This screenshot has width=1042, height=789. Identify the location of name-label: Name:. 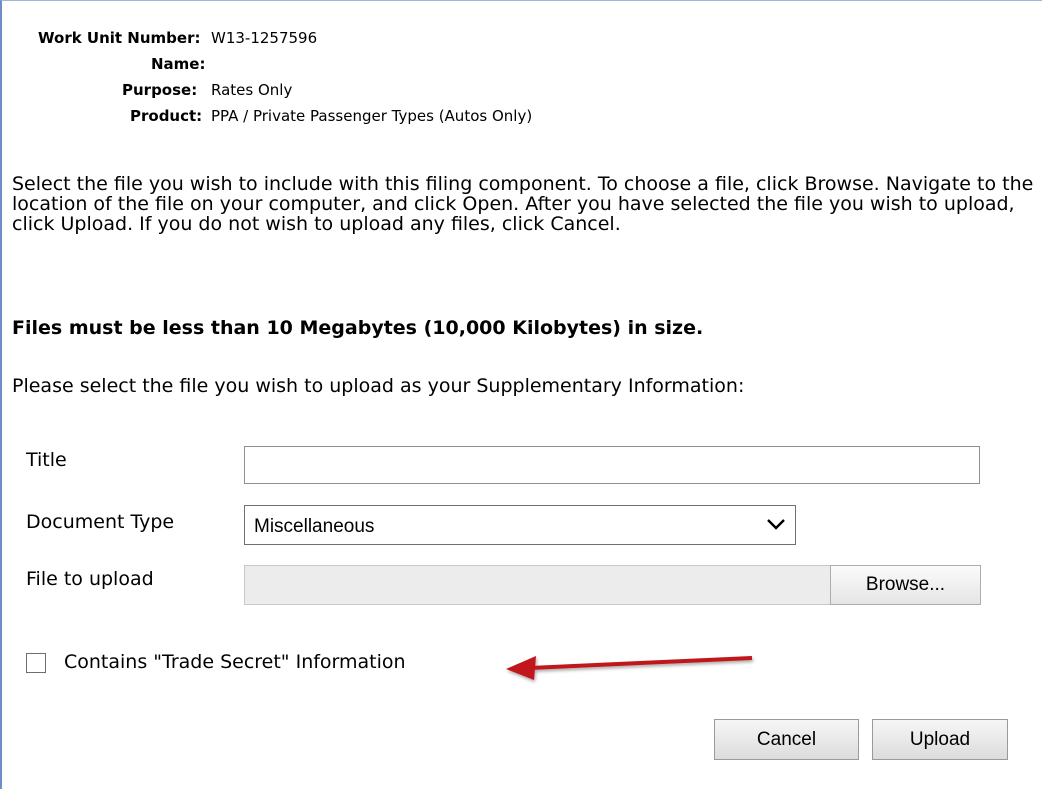
(178, 64).